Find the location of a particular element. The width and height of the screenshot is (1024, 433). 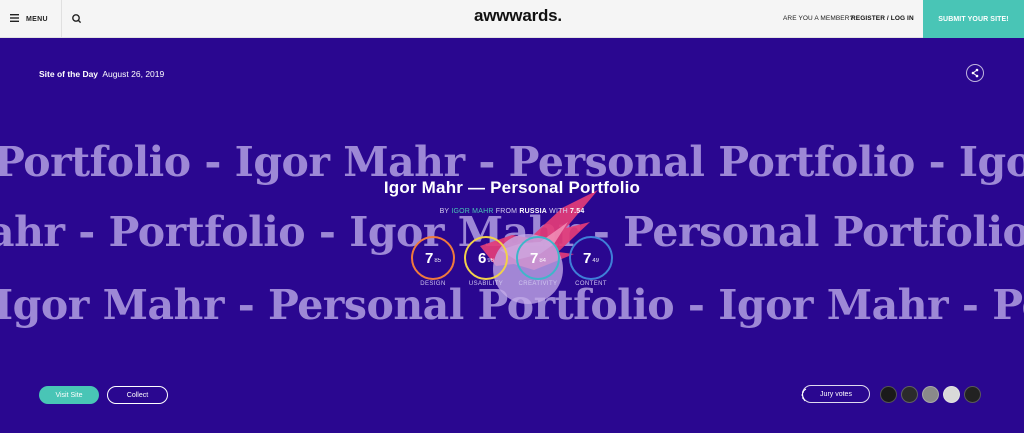

jury-votes-label: Jury votes is located at coordinates (836, 394).